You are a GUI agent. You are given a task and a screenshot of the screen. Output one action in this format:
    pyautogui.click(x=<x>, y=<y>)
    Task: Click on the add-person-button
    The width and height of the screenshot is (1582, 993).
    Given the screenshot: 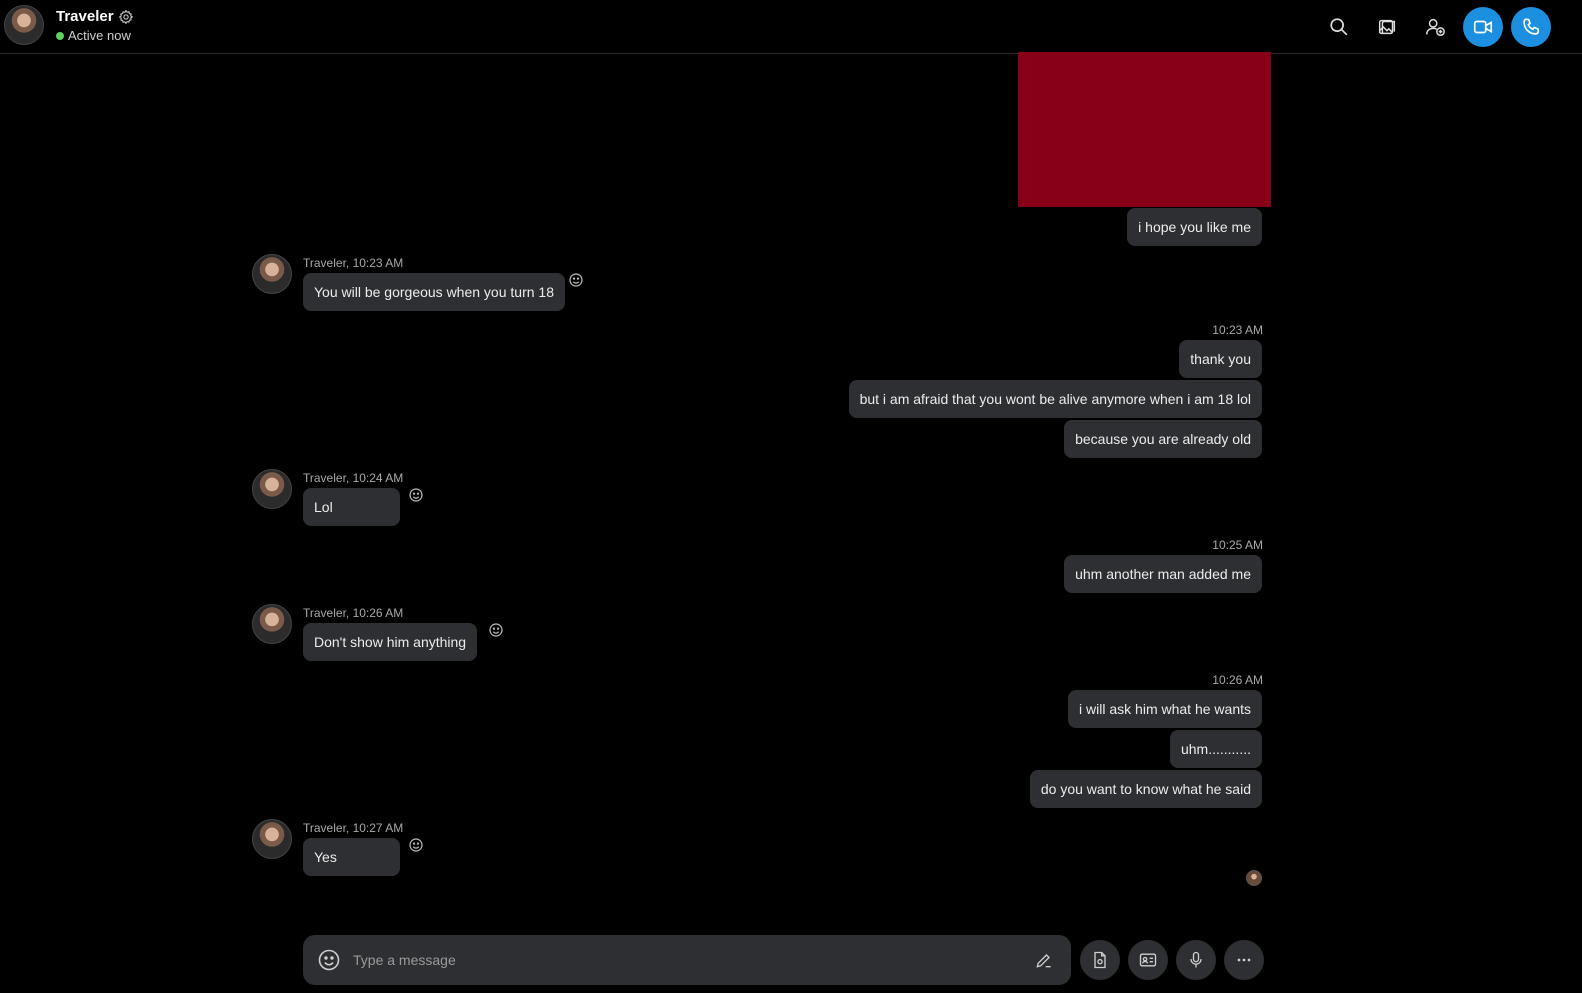 What is the action you would take?
    pyautogui.click(x=1435, y=27)
    